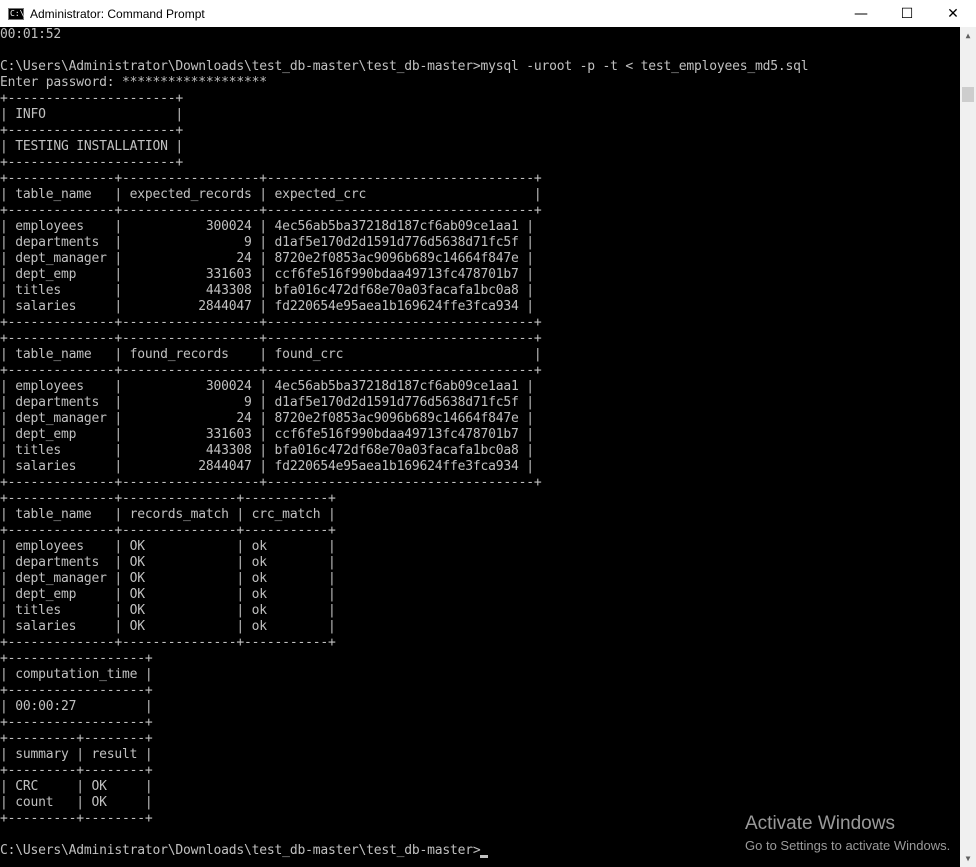 This screenshot has height=867, width=976. Describe the element at coordinates (168, 578) in the screenshot. I see `console-line: | dept_manager | OK | ok |` at that location.